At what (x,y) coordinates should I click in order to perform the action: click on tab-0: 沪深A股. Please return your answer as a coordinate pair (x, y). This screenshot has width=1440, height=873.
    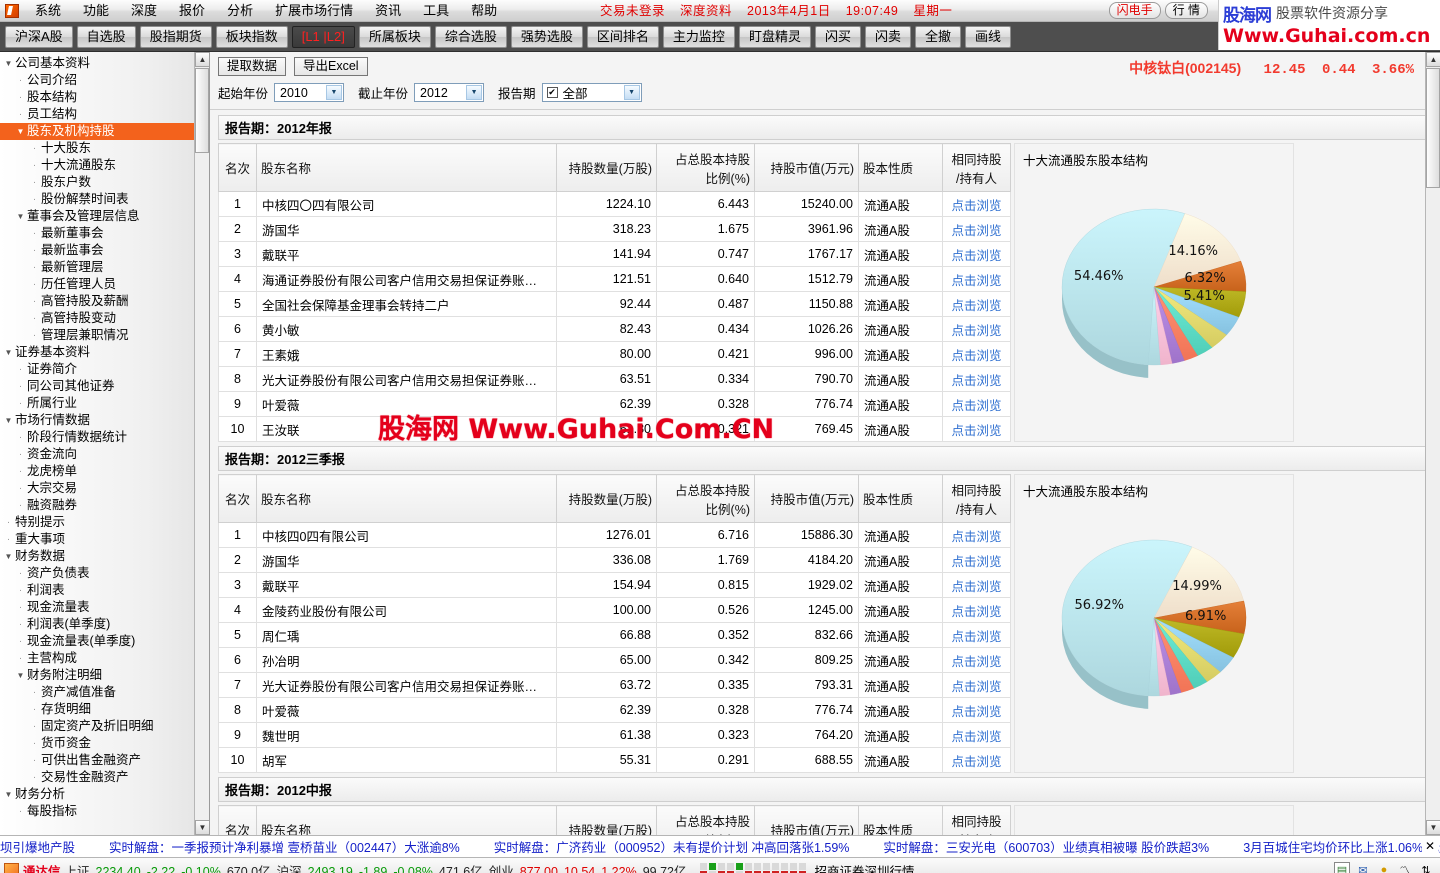
    Looking at the image, I should click on (39, 36).